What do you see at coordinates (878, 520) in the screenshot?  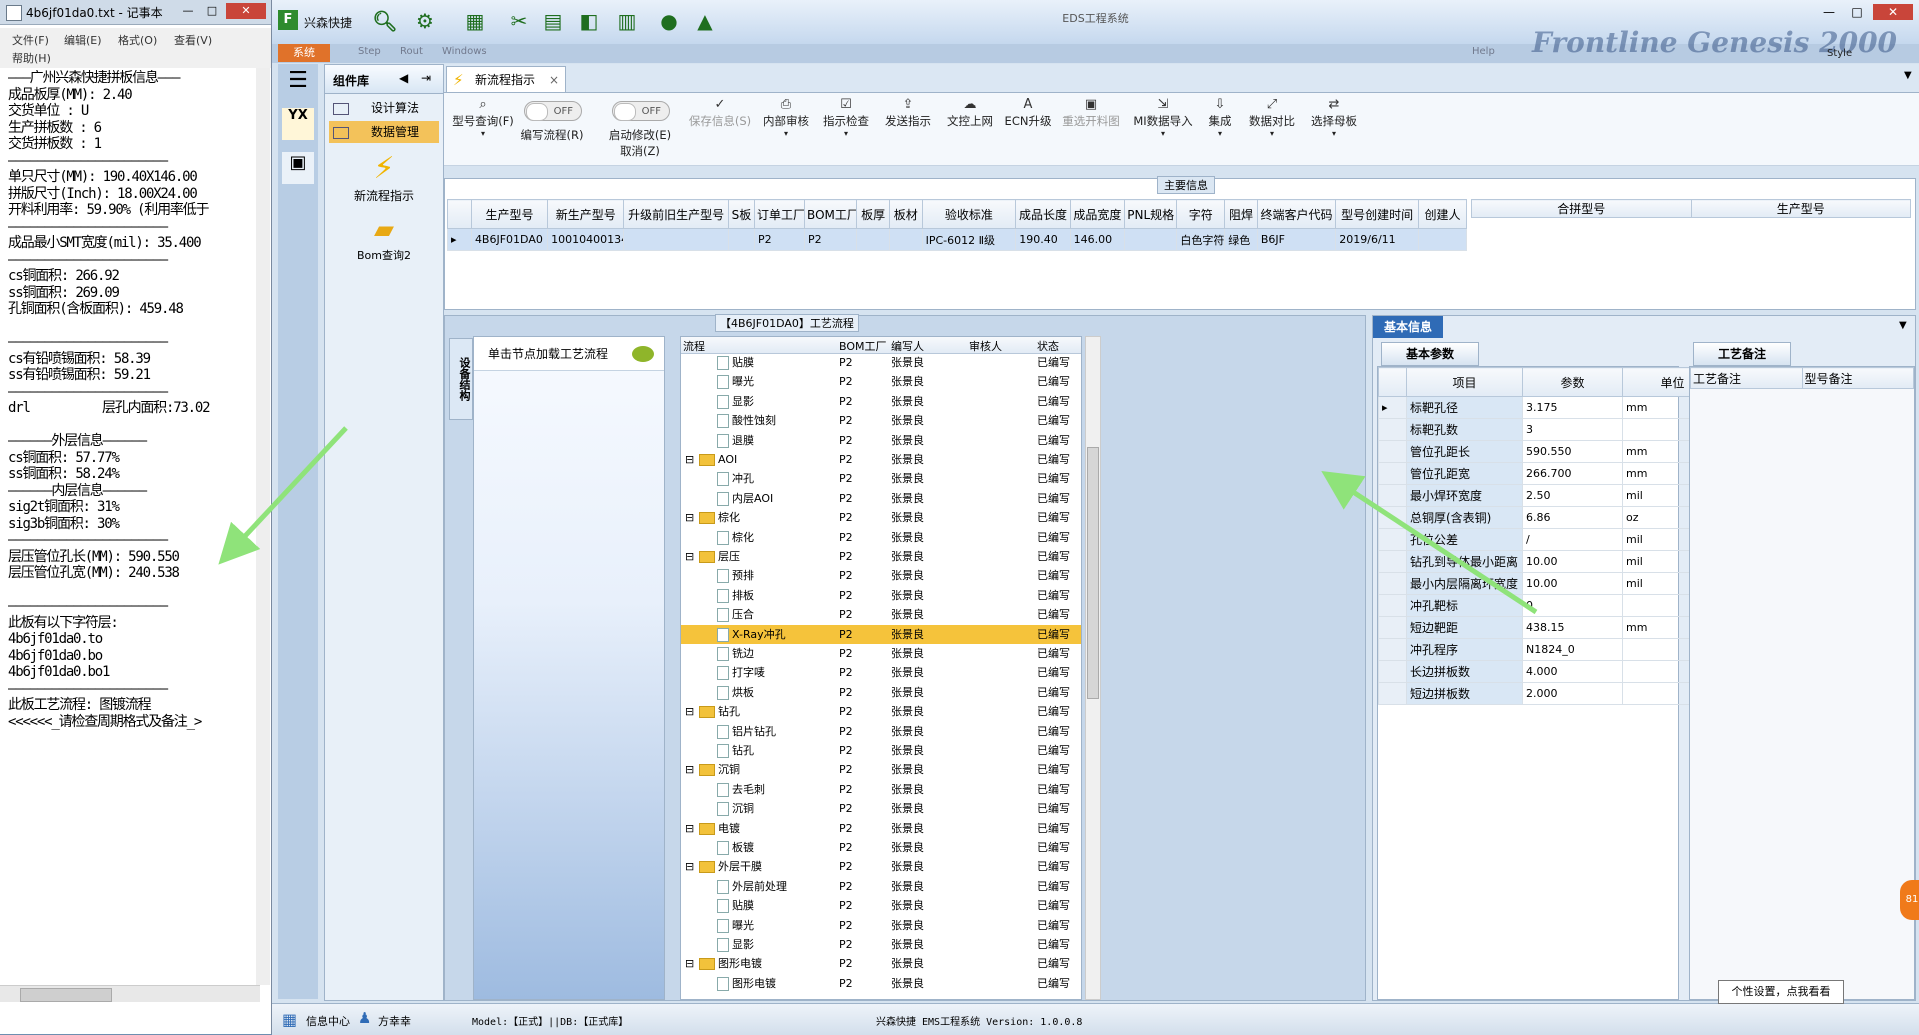 I see `annotation-arrows` at bounding box center [878, 520].